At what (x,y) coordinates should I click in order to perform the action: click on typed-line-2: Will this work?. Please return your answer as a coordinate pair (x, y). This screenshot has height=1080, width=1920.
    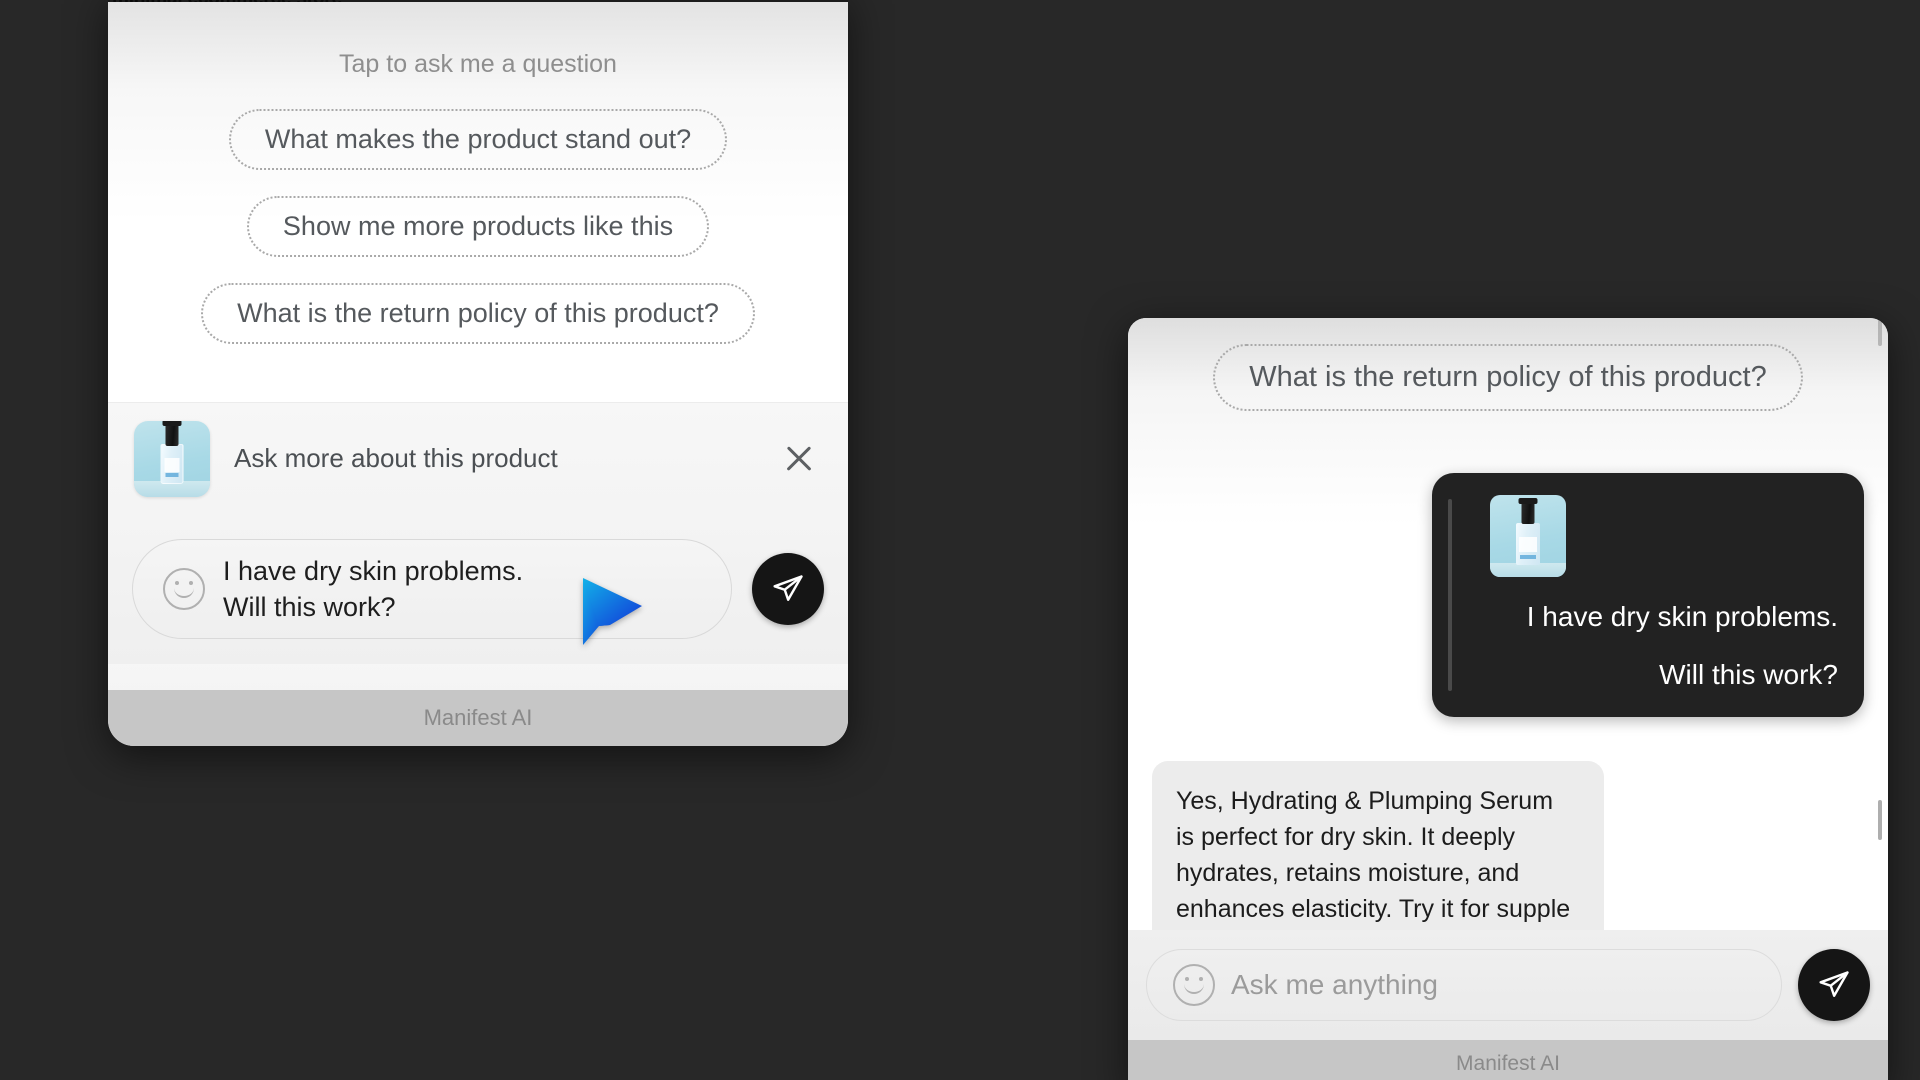
    Looking at the image, I should click on (309, 607).